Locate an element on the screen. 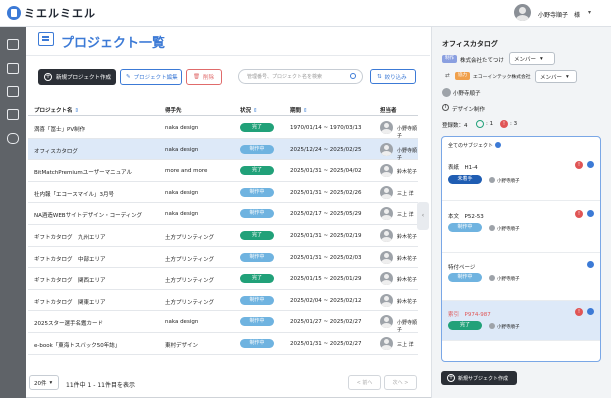  grid-icon is located at coordinates (13, 44).